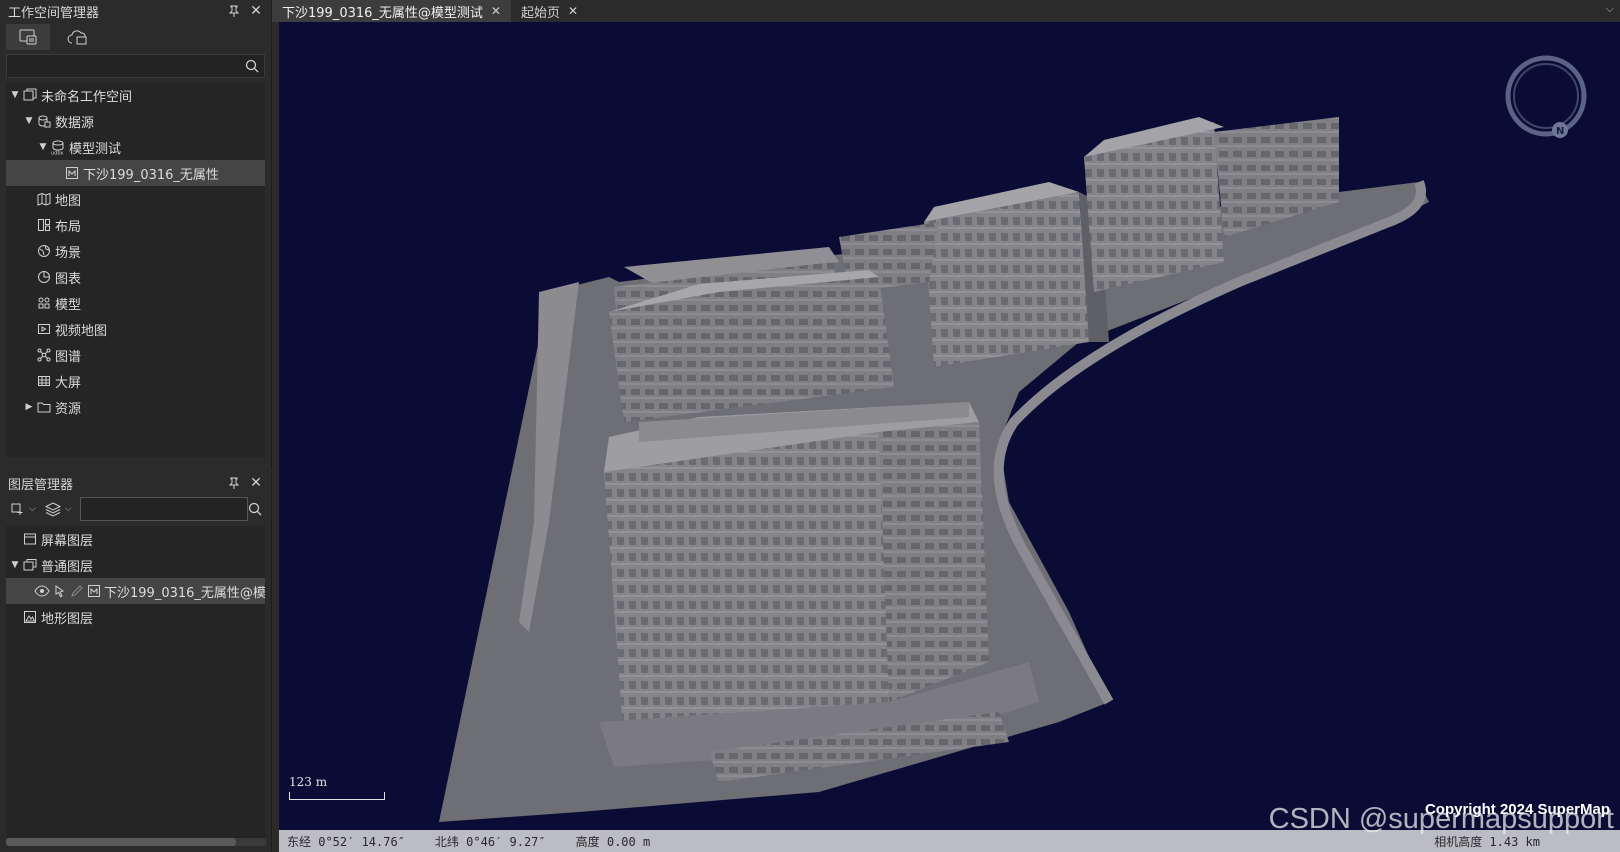 The image size is (1620, 852). I want to click on document-tab-bar: 下沙199_0316_无属性@模型测试 ✕ 起始页 ✕ ⌵, so click(946, 11).